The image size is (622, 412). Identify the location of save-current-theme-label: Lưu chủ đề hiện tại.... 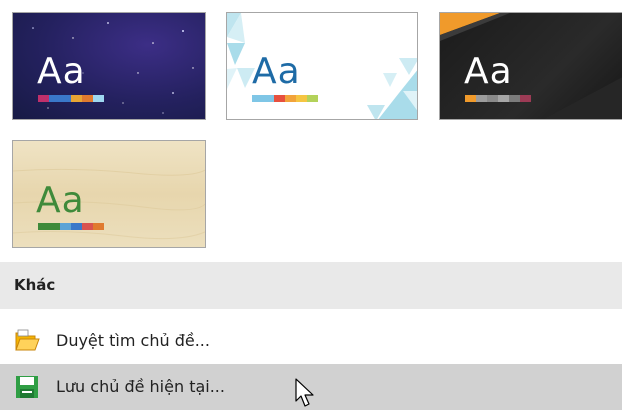
(140, 386).